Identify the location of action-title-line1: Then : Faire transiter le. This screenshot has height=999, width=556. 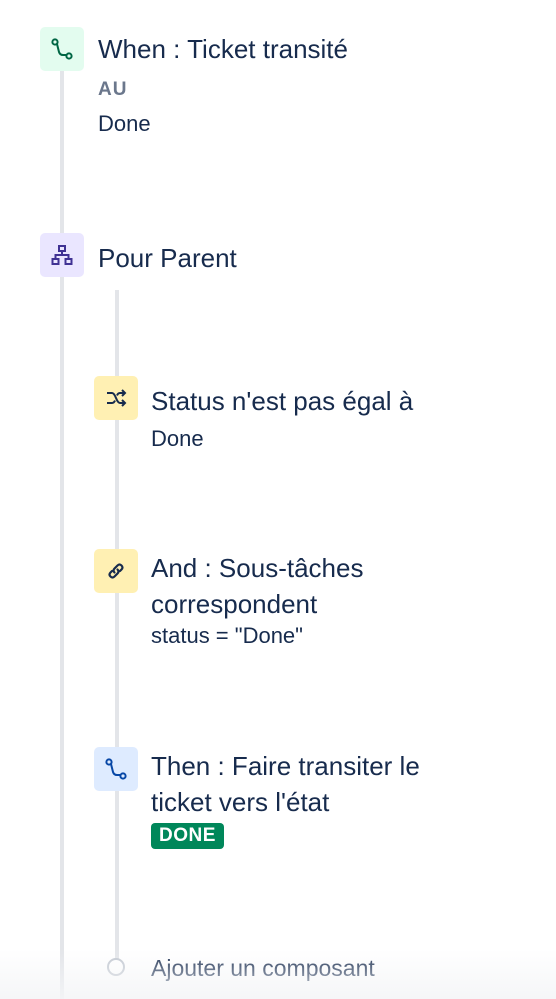
(285, 766).